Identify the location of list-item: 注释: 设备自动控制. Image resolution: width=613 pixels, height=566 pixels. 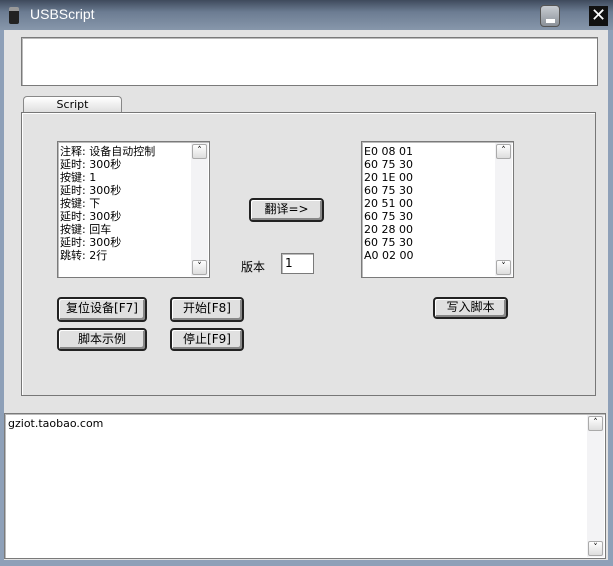
(133, 151).